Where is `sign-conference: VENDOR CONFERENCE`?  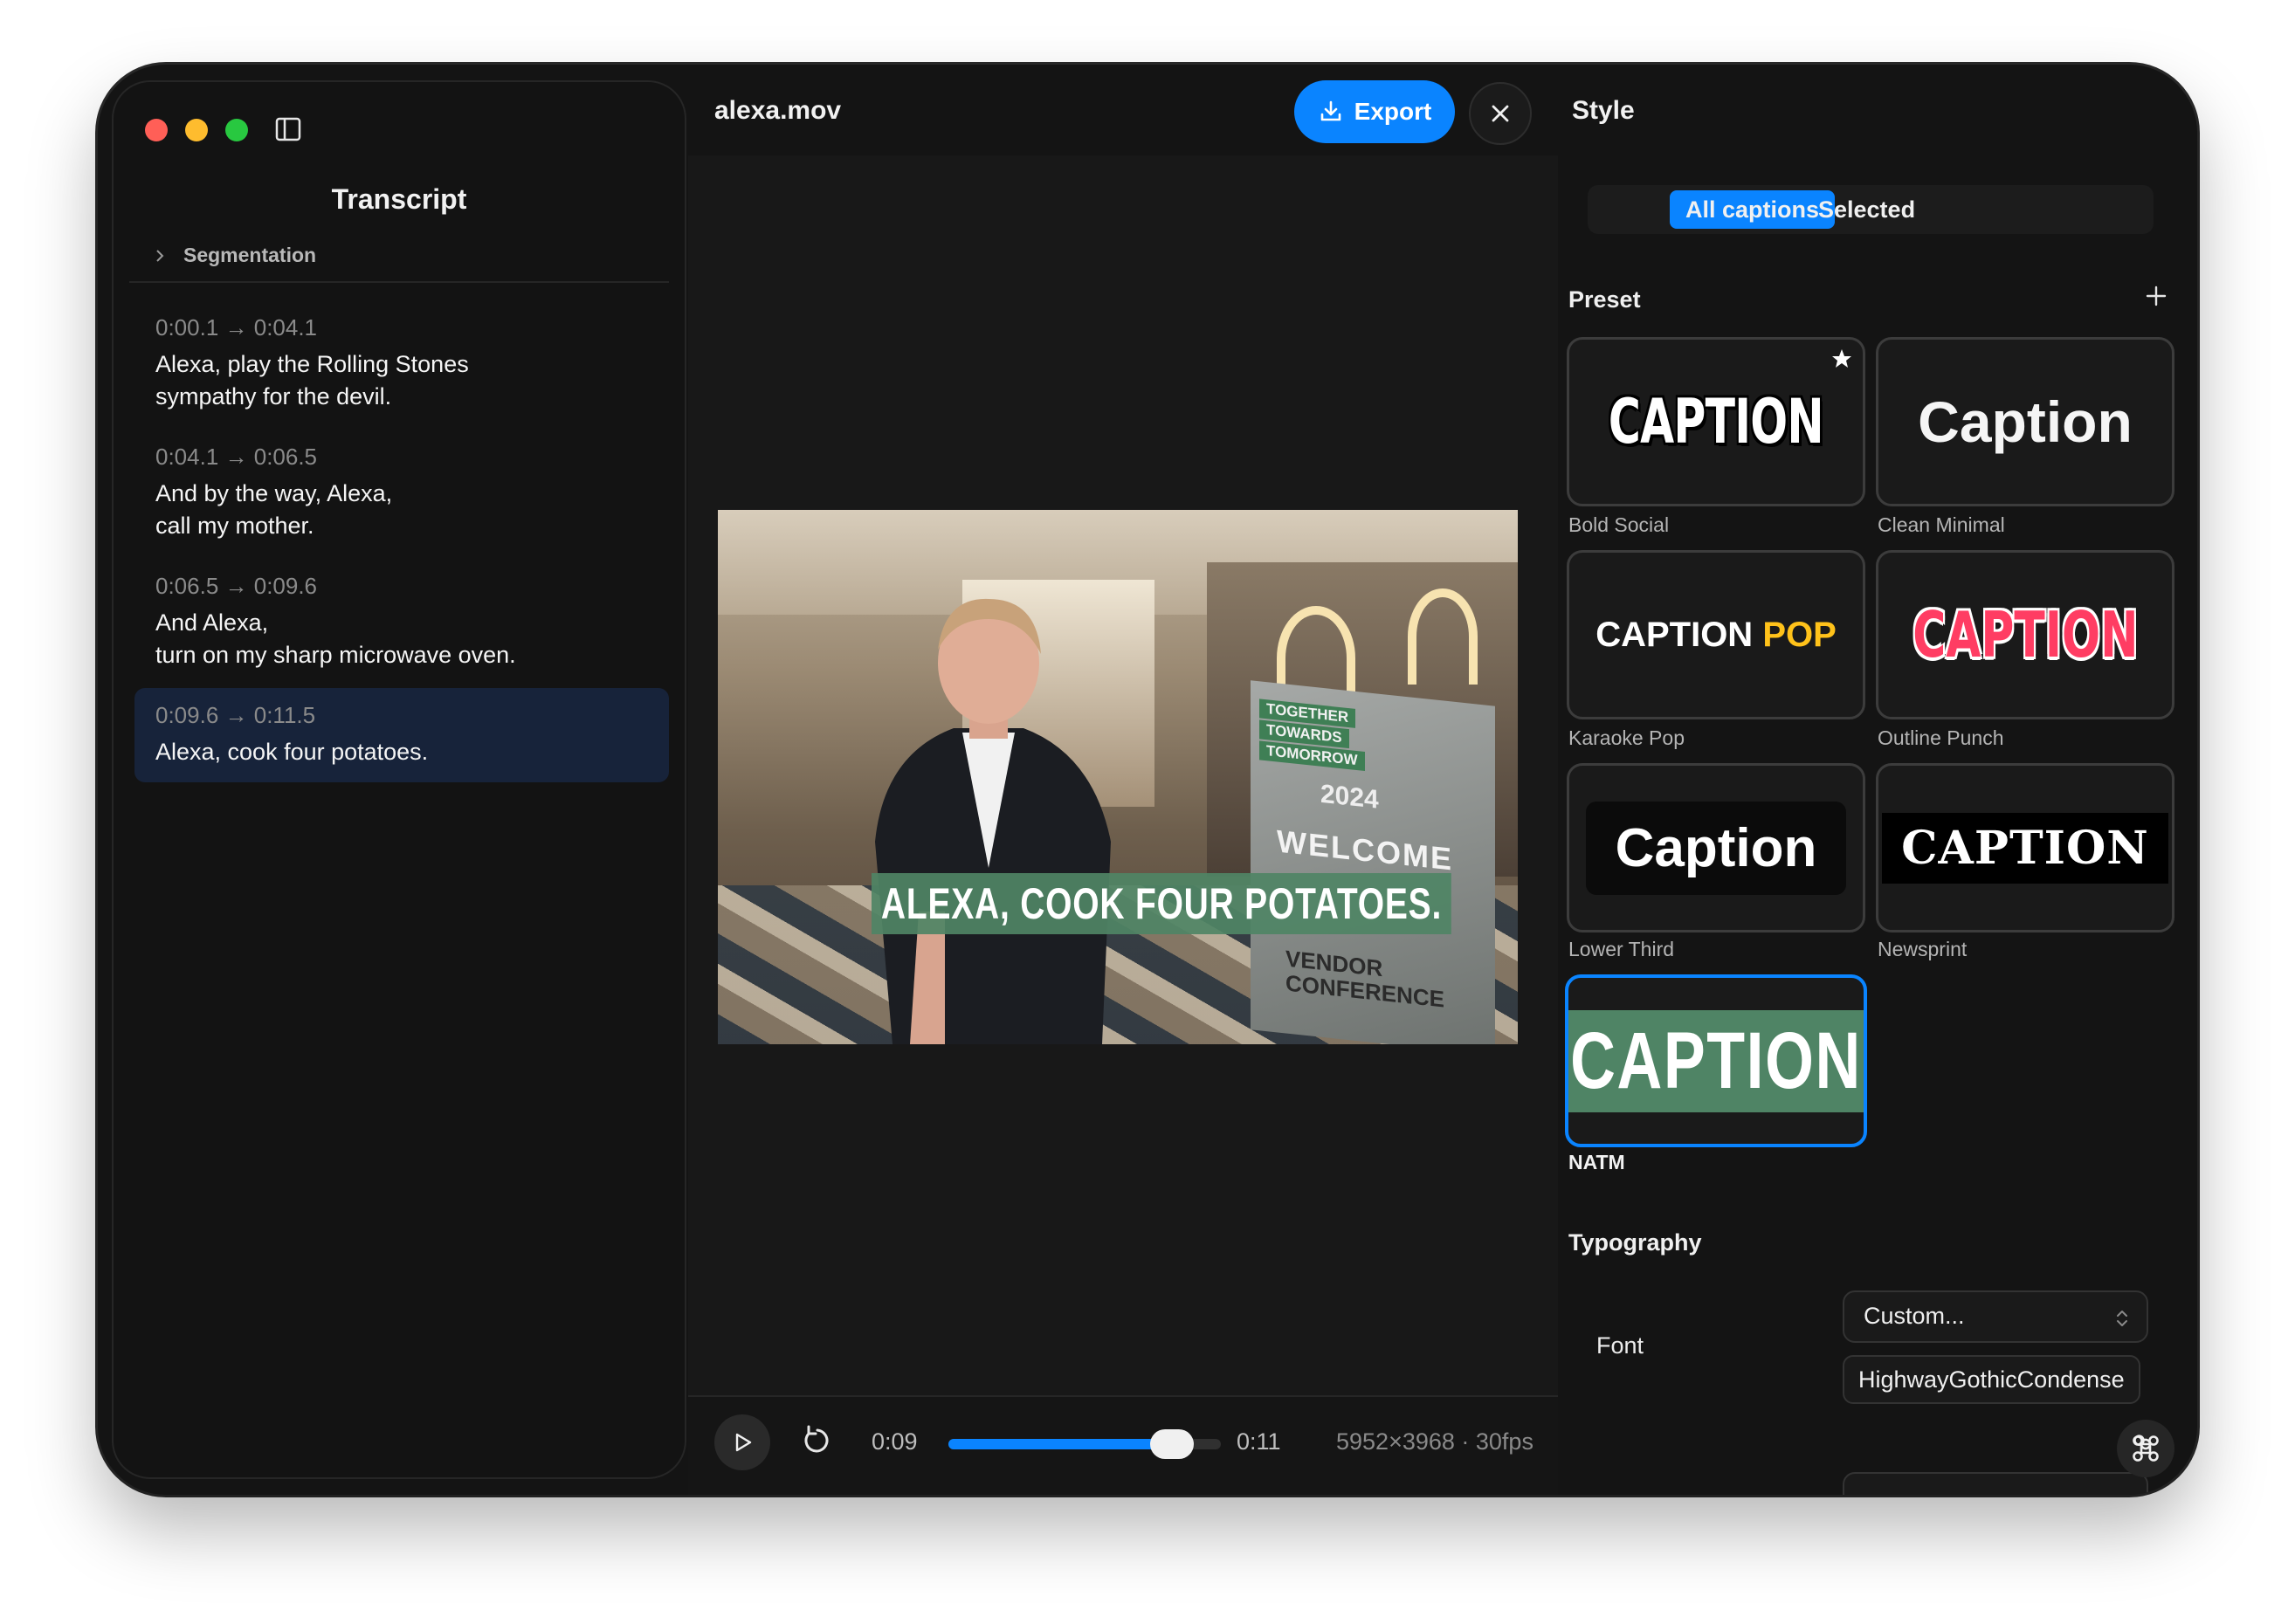
sign-conference: VENDOR CONFERENCE is located at coordinates (1365, 979).